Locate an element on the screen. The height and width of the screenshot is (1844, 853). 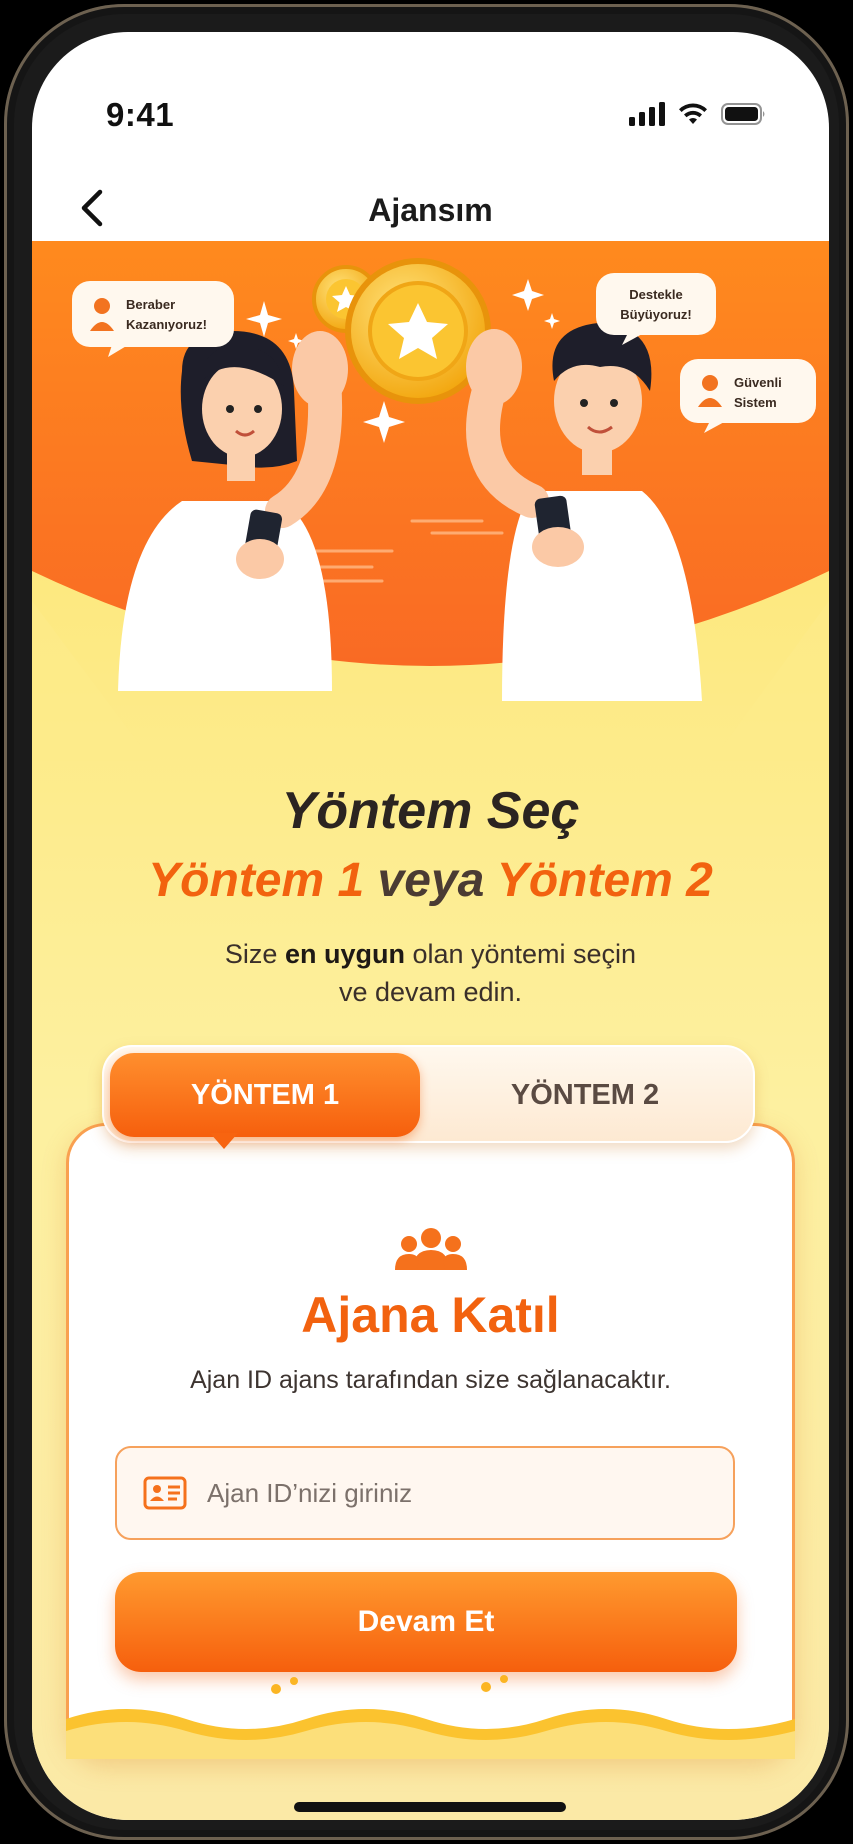
home-indicator is located at coordinates (430, 1807).